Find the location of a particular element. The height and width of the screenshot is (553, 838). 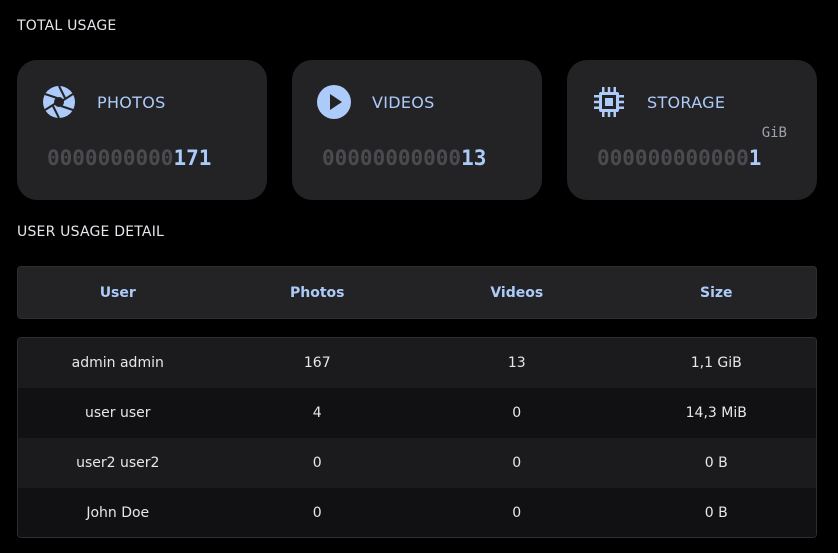

storage-card: STORAGE GiB 0000000000001 is located at coordinates (692, 130).